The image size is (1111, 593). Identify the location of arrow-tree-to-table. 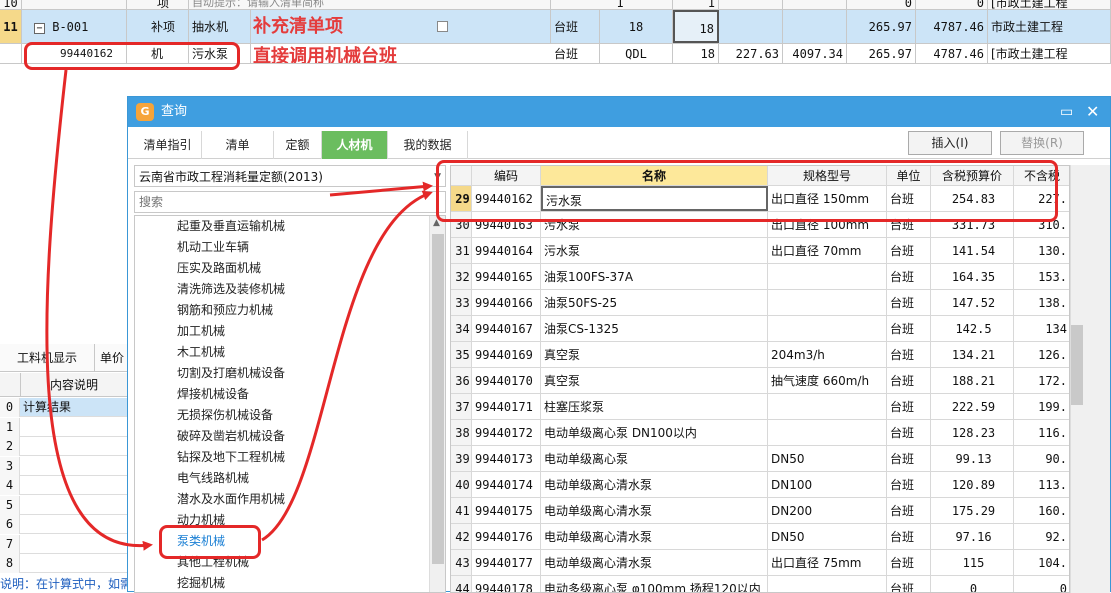
(347, 366).